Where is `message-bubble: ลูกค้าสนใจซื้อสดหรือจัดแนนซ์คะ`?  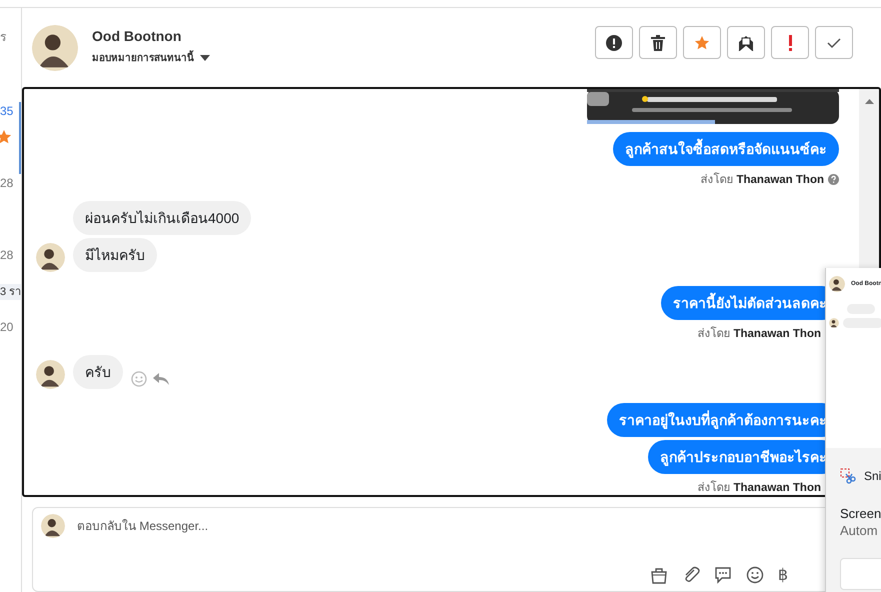 message-bubble: ลูกค้าสนใจซื้อสดหรือจัดแนนซ์คะ is located at coordinates (726, 149).